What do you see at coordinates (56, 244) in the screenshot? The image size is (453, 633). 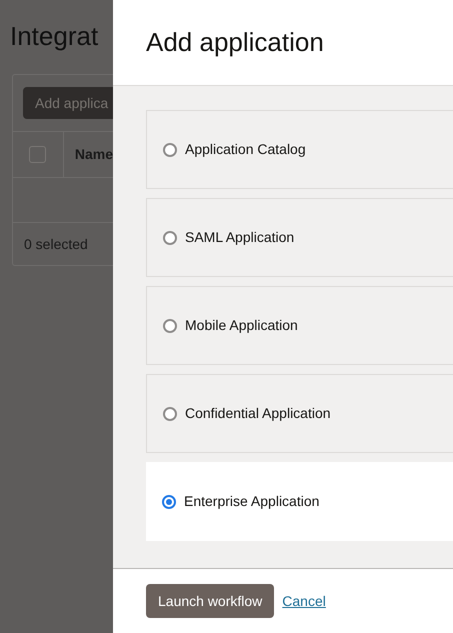 I see `selection-count: 0 selected` at bounding box center [56, 244].